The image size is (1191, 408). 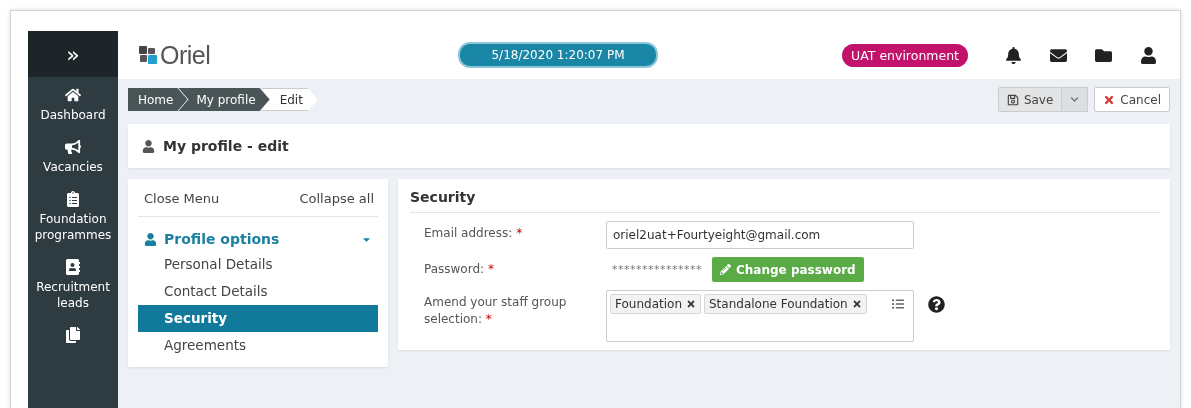 I want to click on menu-item: Personal Details, so click(x=258, y=264).